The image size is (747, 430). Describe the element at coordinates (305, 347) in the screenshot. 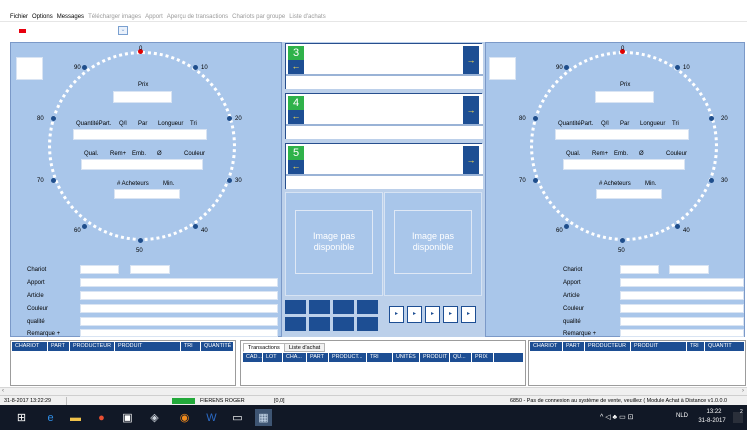

I see `tab-liste-achat: Liste d'achat` at that location.